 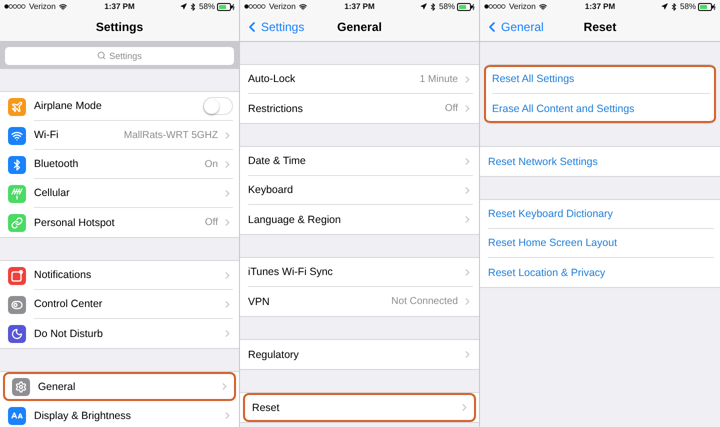 What do you see at coordinates (21, 386) in the screenshot?
I see `settings-icon` at bounding box center [21, 386].